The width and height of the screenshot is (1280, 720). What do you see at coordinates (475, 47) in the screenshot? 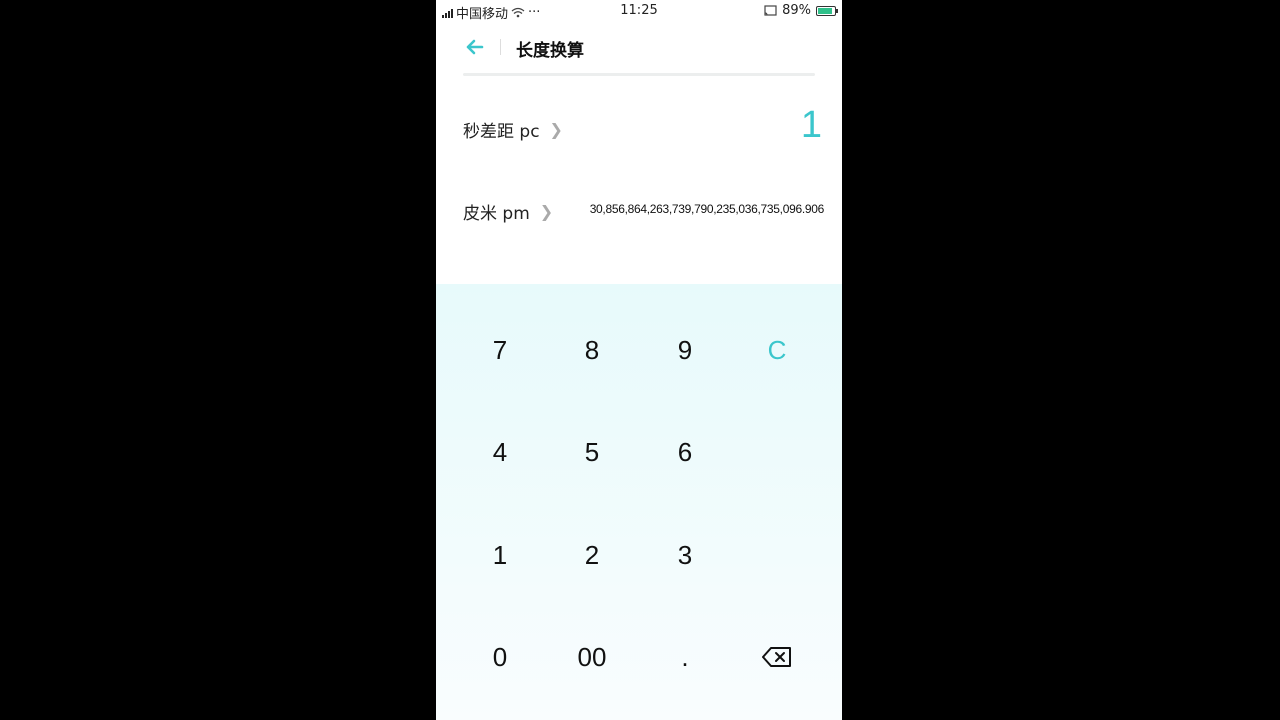
I see `arrow-left-icon` at bounding box center [475, 47].